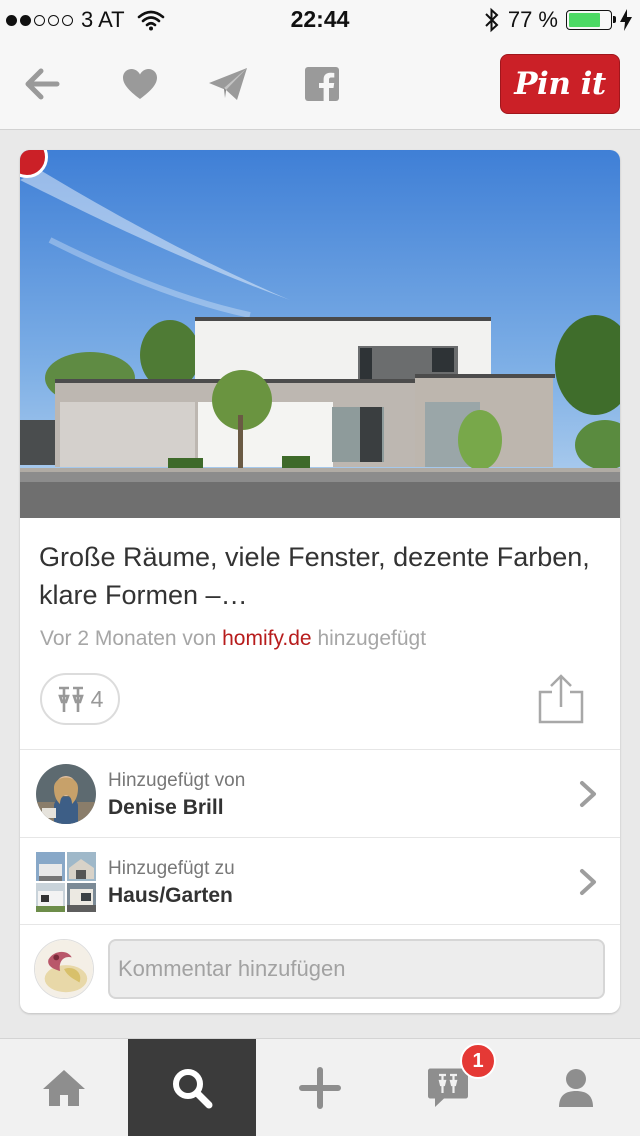 The image size is (640, 1136). What do you see at coordinates (448, 1087) in the screenshot?
I see `news-icon` at bounding box center [448, 1087].